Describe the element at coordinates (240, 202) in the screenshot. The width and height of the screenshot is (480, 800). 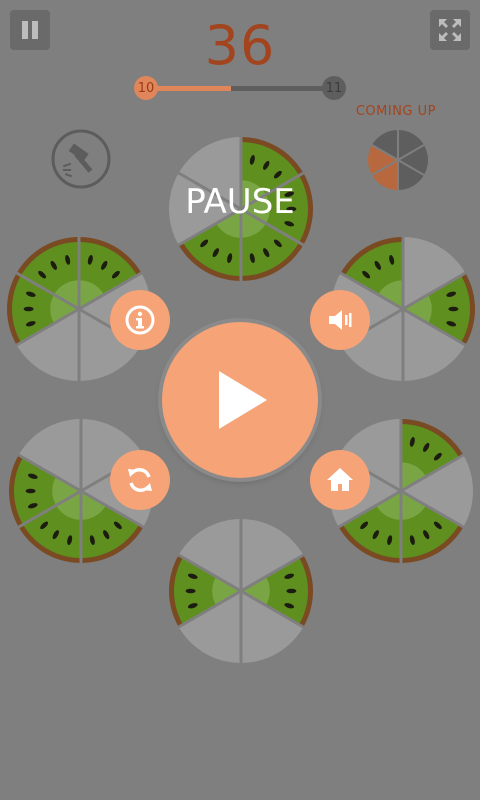
I see `pause-title: PAUSE` at that location.